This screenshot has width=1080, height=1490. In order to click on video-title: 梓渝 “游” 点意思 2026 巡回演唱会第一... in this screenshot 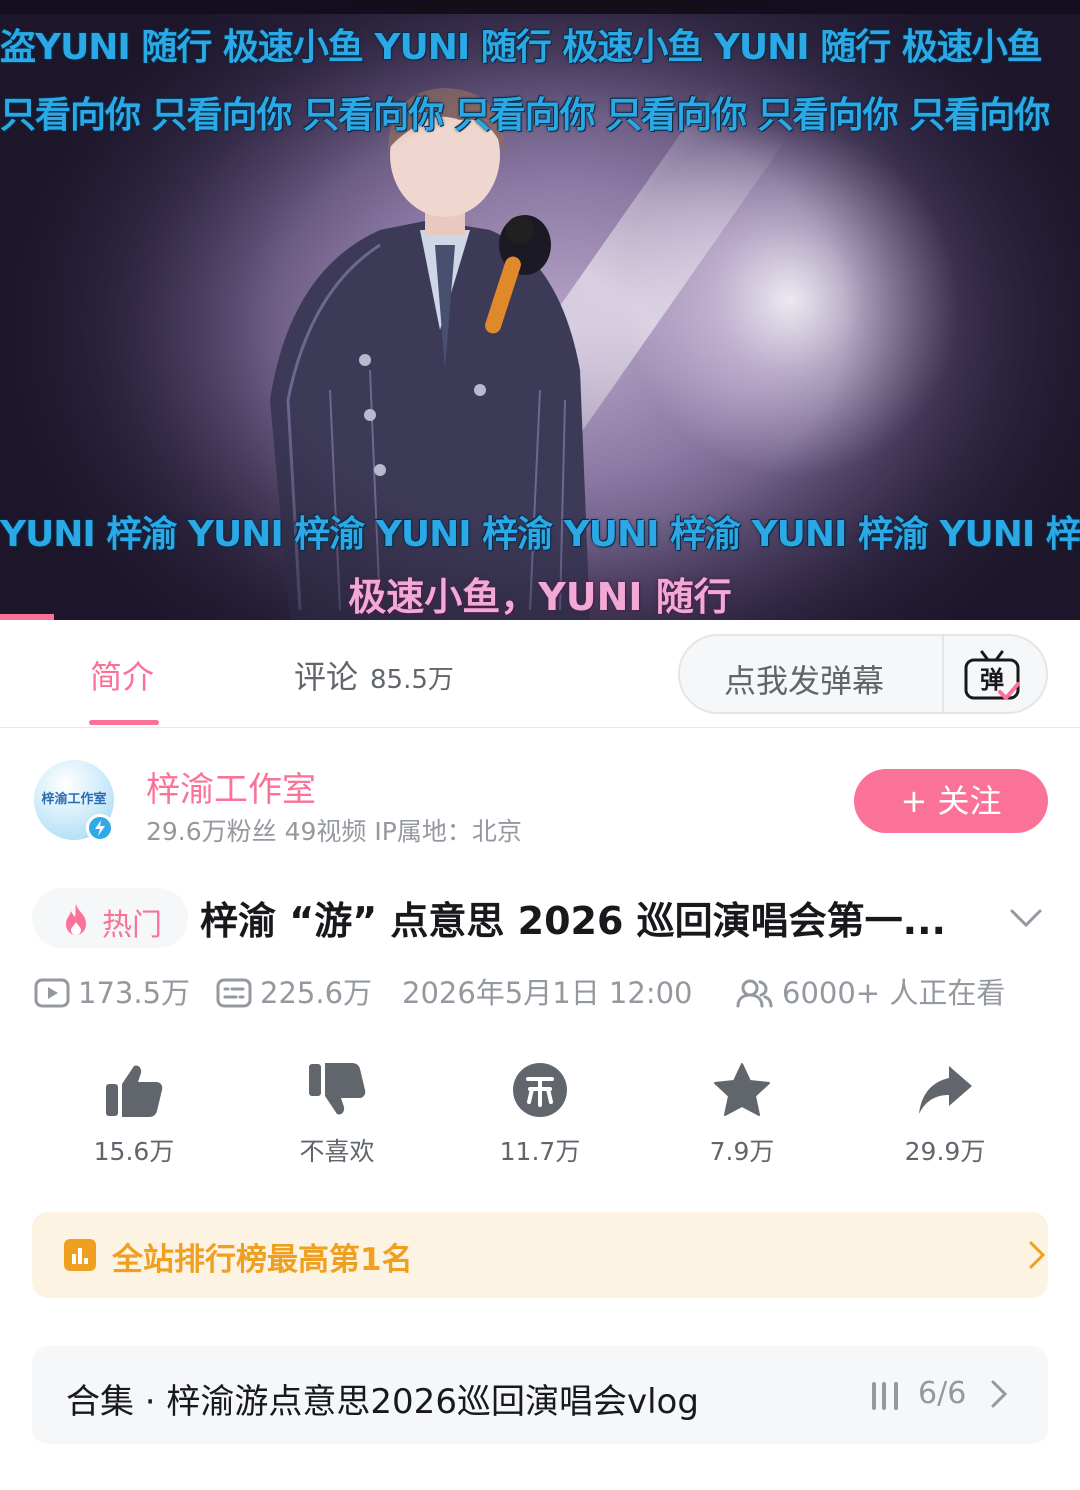, I will do `click(573, 921)`.